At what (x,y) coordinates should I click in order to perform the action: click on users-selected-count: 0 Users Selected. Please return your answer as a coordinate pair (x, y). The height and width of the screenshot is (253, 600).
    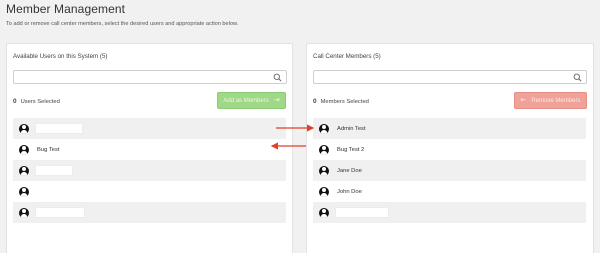
    Looking at the image, I should click on (36, 101).